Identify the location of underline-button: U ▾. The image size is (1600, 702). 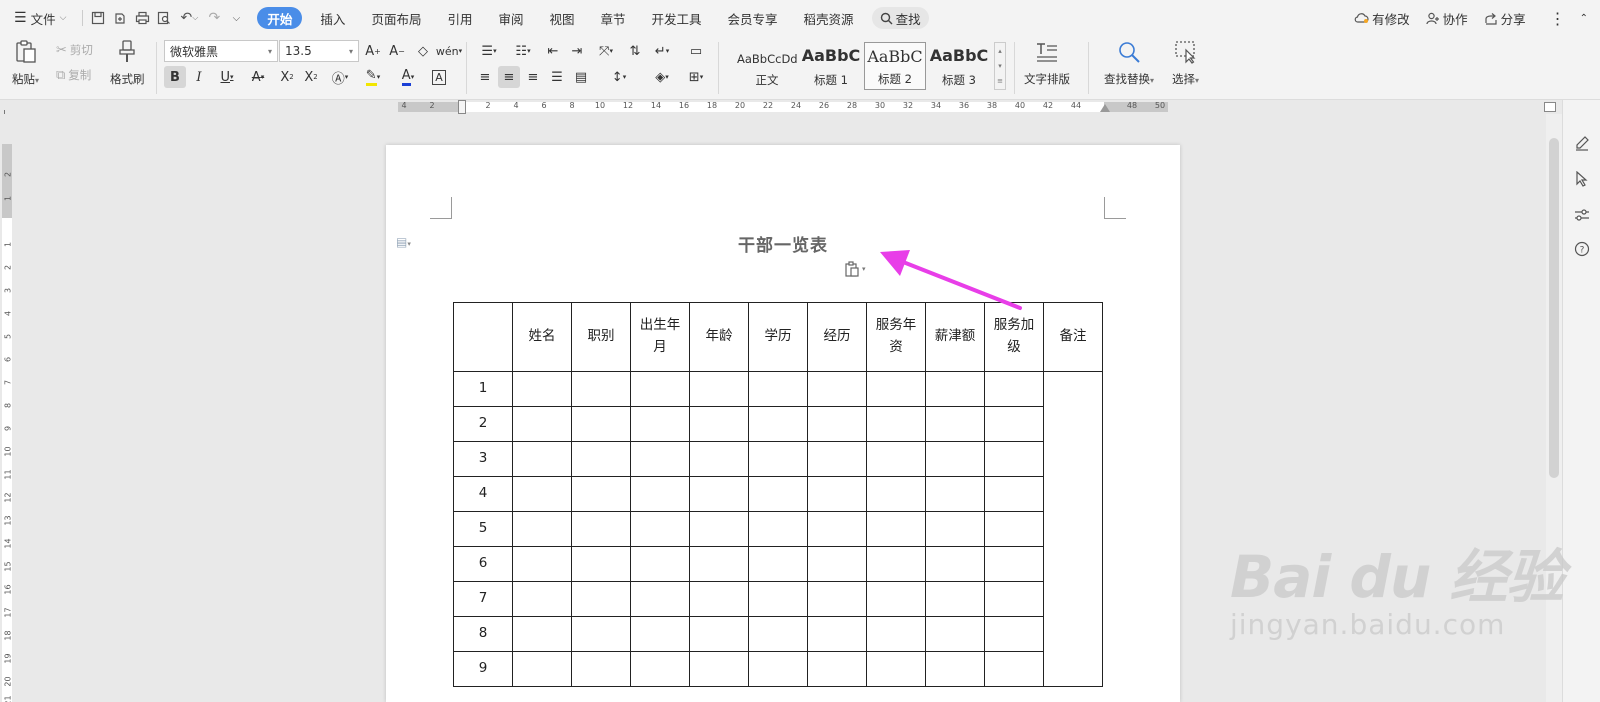
(227, 77).